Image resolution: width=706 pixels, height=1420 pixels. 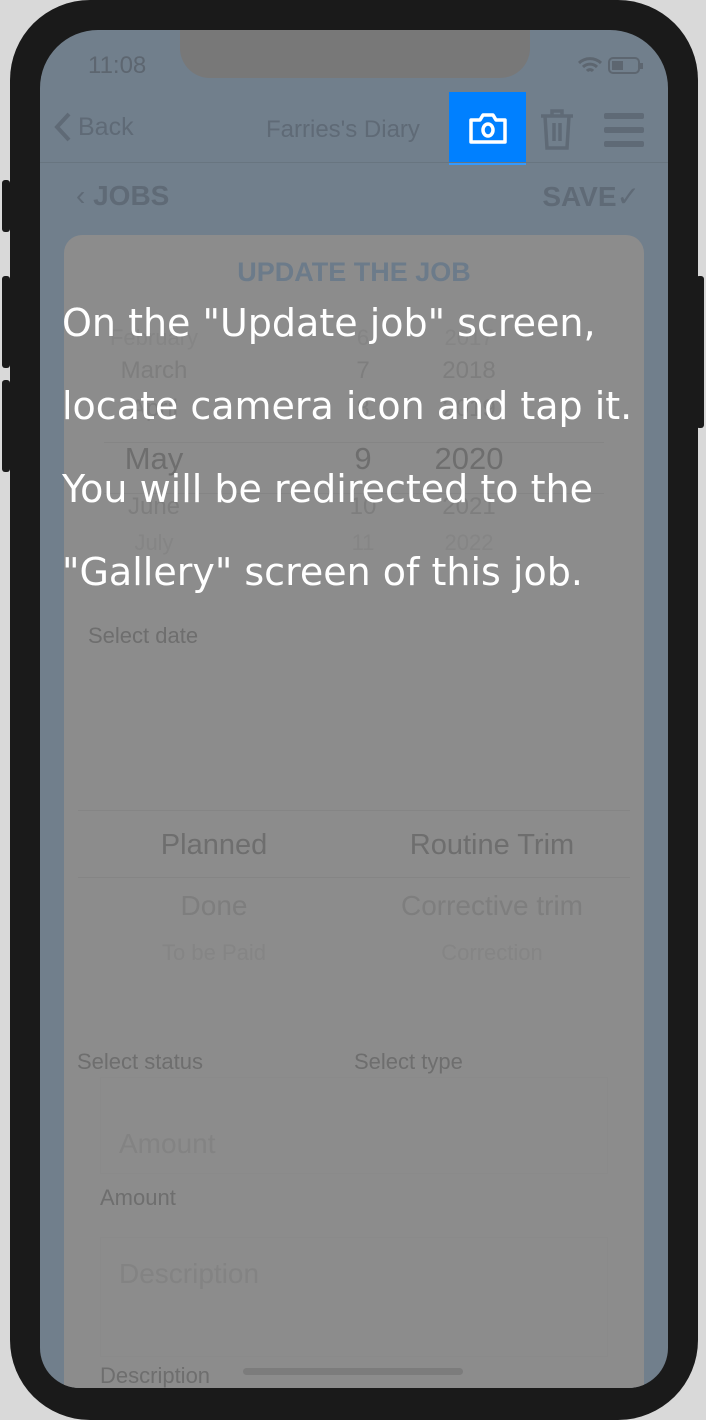 I want to click on chevron-left-icon: ‹, so click(x=85, y=195).